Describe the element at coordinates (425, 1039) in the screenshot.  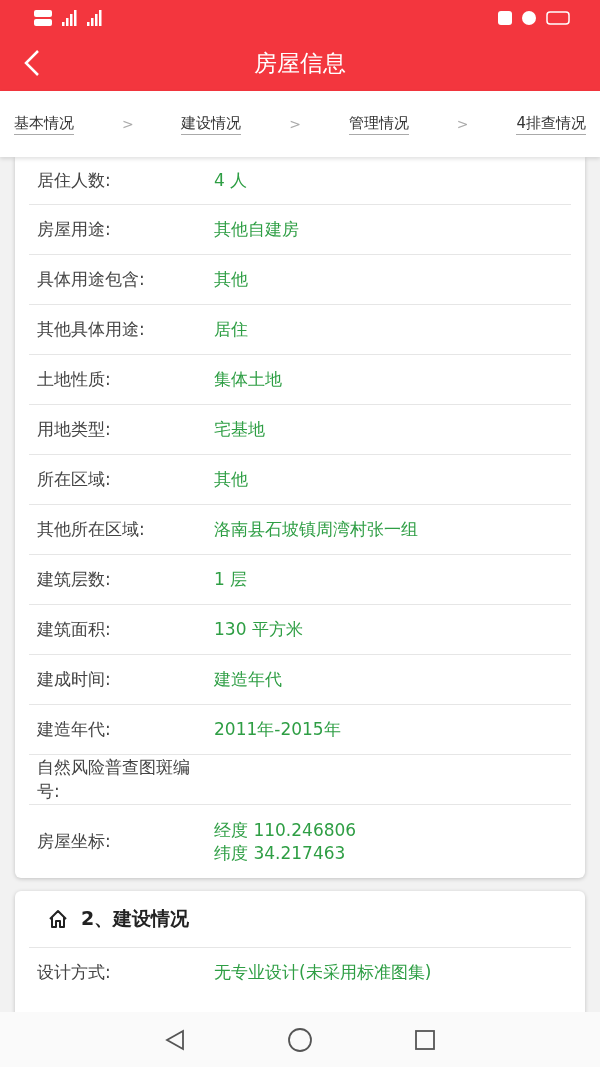
I see `recents-icon` at that location.